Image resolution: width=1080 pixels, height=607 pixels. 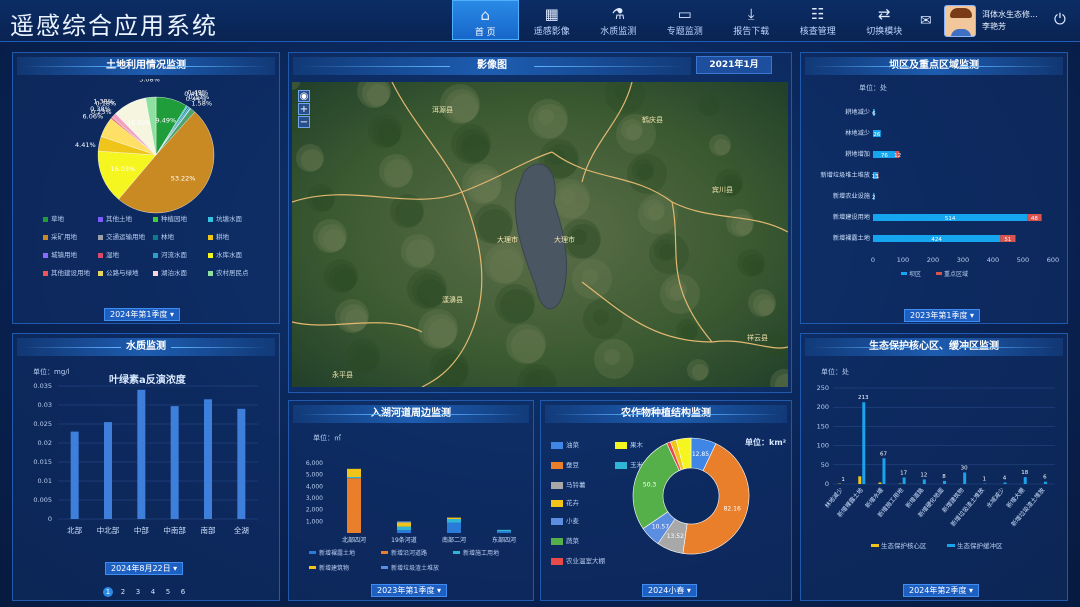 I want to click on land-legend-item: 湿地, so click(x=108, y=254).